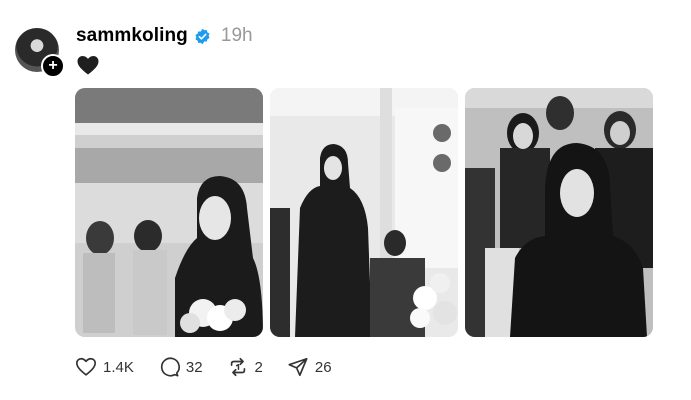  What do you see at coordinates (118, 367) in the screenshot?
I see `like-count: 1.4K` at bounding box center [118, 367].